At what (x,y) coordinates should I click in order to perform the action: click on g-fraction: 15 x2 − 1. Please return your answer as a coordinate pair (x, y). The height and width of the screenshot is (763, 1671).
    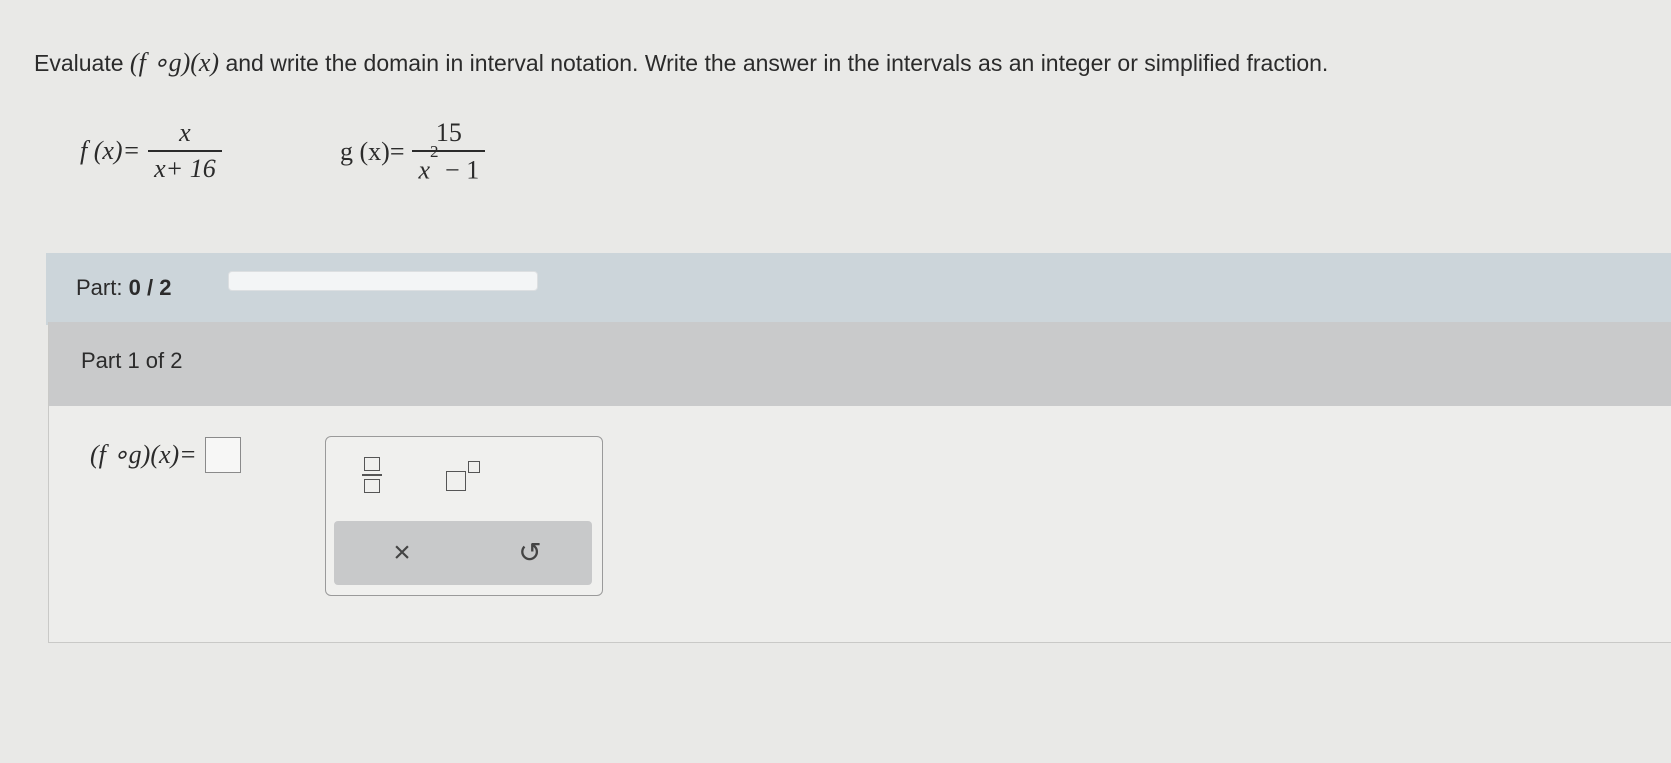
    Looking at the image, I should click on (449, 152).